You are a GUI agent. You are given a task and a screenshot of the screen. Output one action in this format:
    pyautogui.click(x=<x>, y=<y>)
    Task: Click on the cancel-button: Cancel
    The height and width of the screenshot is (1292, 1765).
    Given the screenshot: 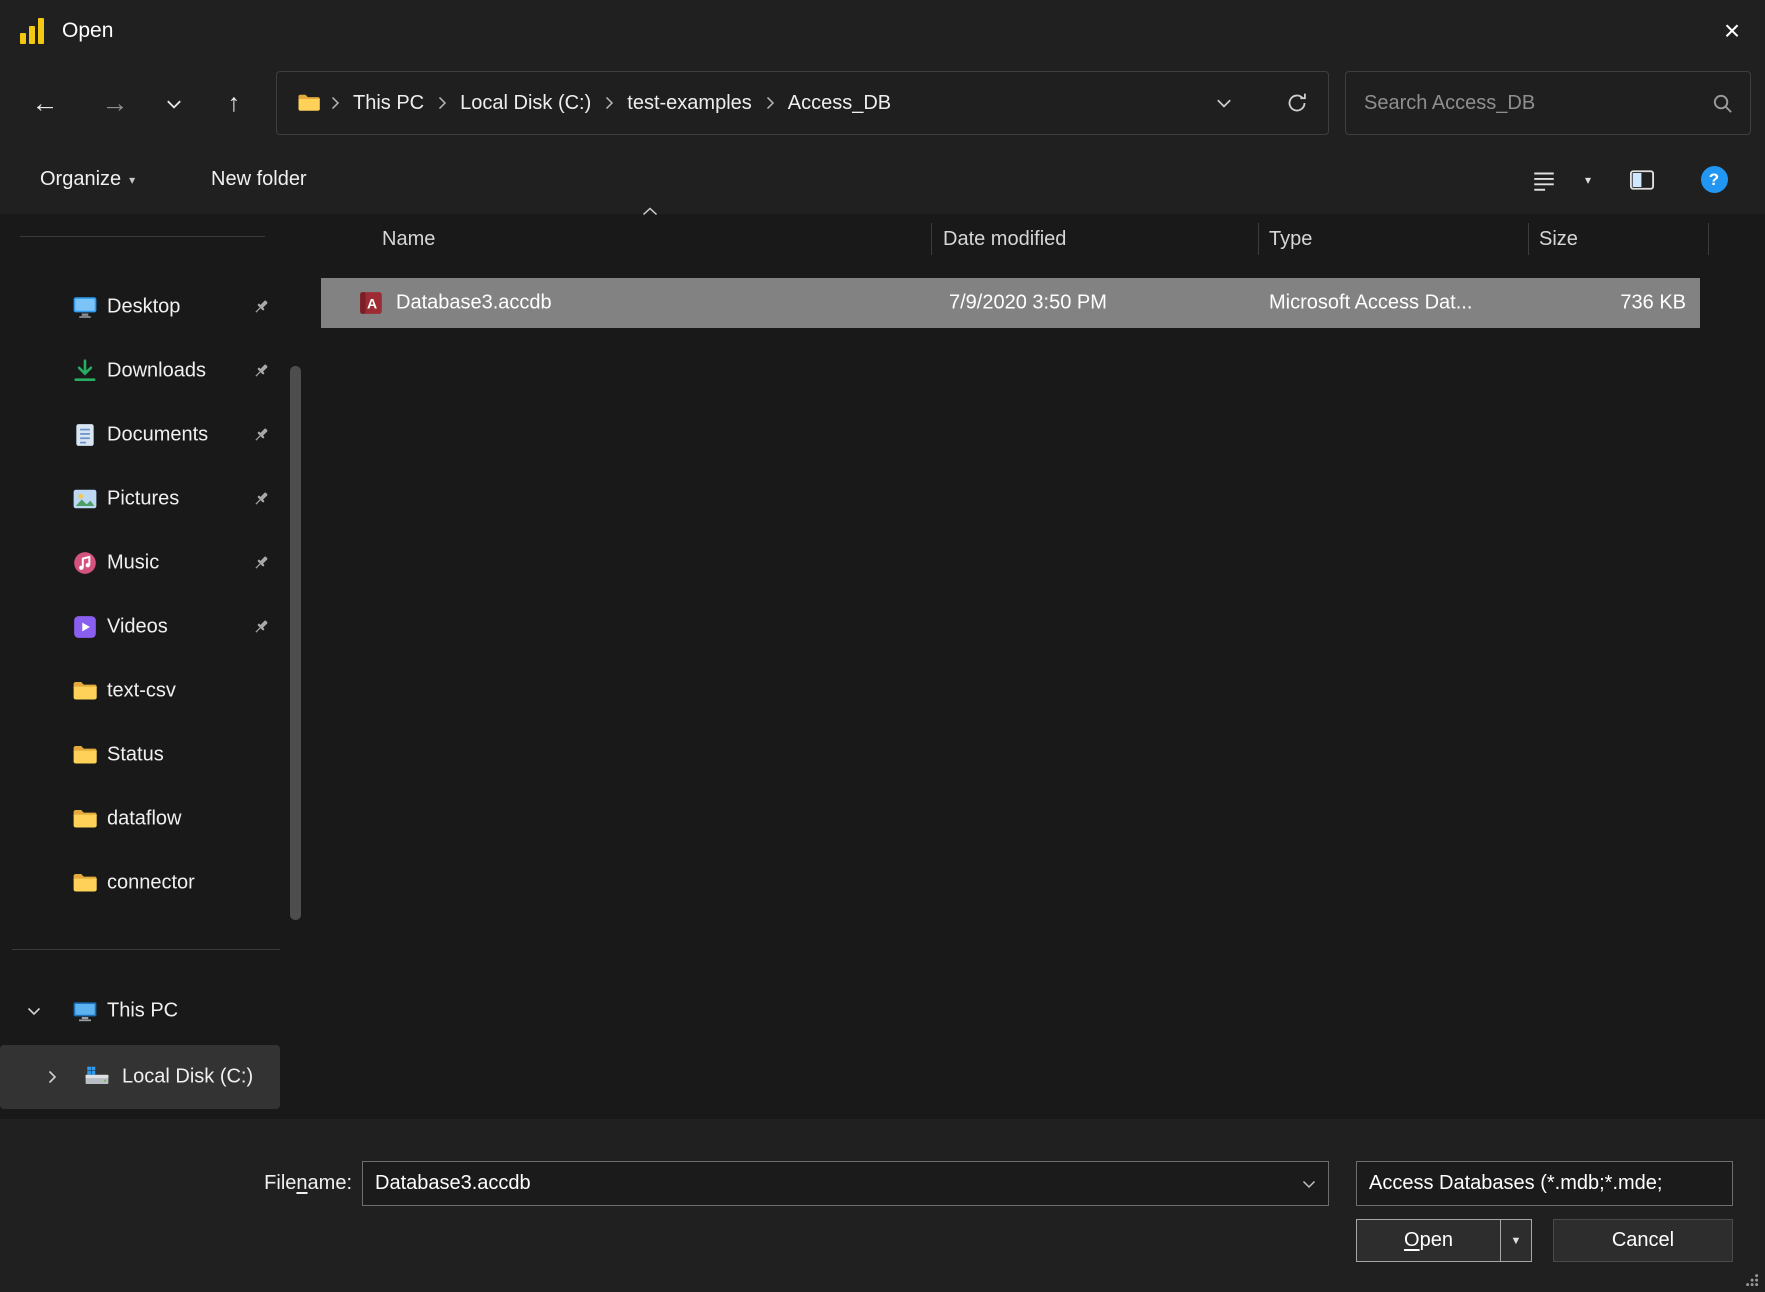 What is the action you would take?
    pyautogui.click(x=1643, y=1240)
    